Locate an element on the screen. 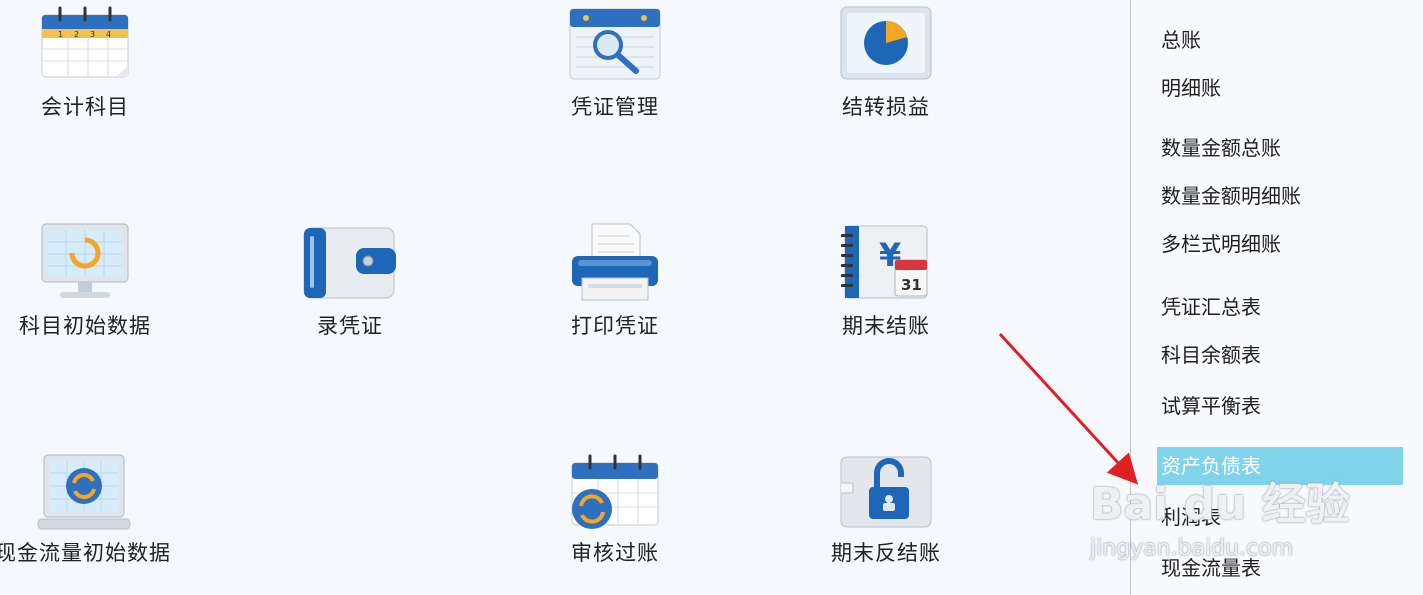  sidebar-item-quantity-amount-ledger: 数量金额总账 is located at coordinates (1221, 146).